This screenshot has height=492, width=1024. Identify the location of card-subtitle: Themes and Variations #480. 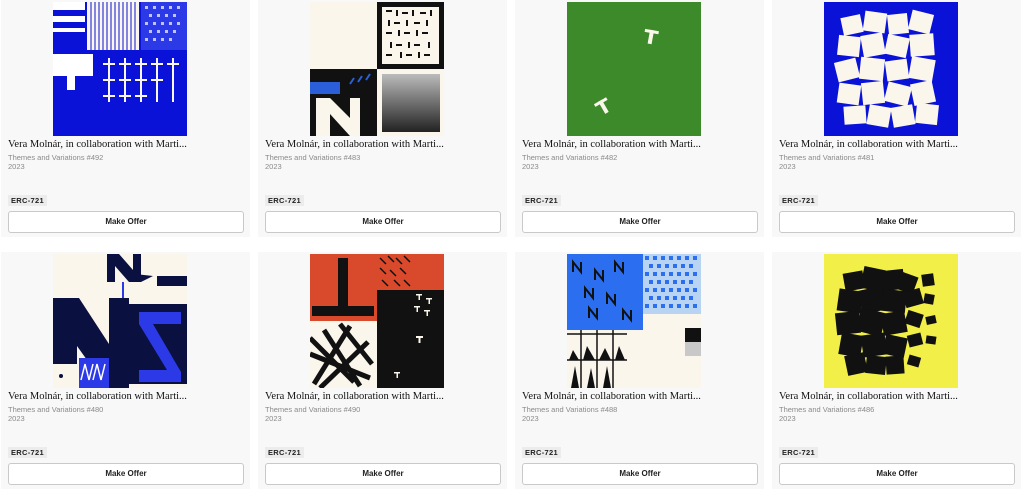
(56, 409).